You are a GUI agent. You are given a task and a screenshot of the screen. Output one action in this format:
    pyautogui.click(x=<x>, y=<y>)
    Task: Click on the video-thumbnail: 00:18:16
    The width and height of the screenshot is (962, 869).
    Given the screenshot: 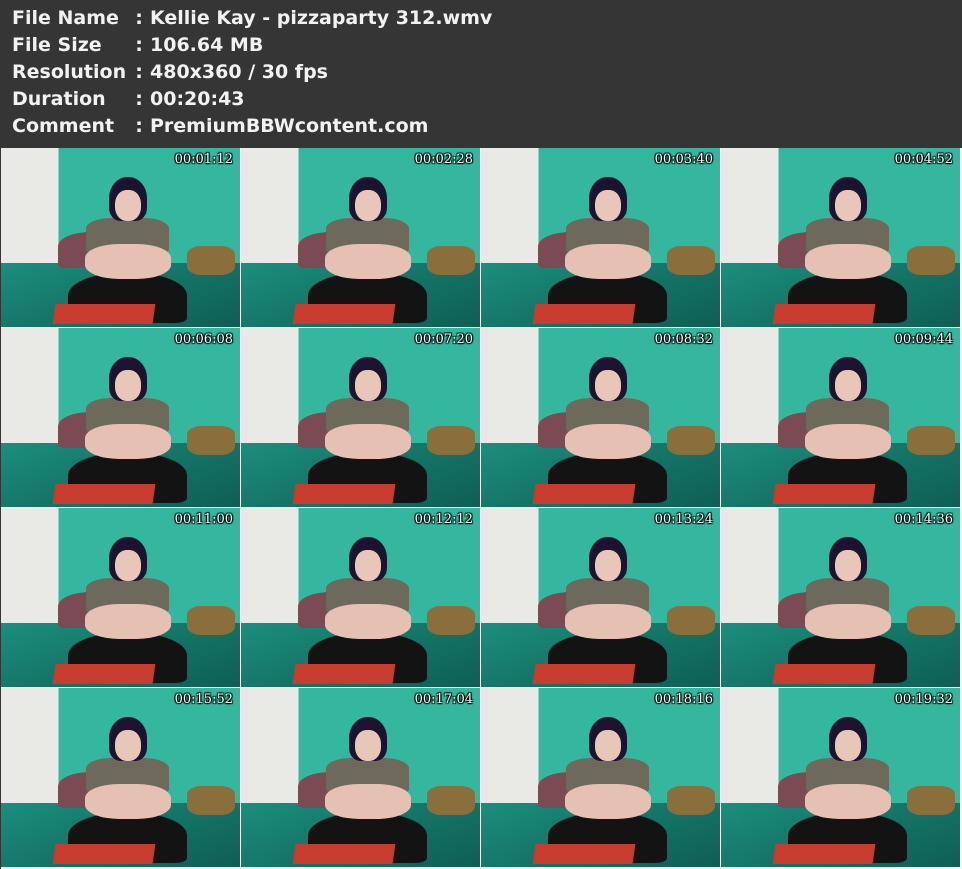 What is the action you would take?
    pyautogui.click(x=600, y=777)
    